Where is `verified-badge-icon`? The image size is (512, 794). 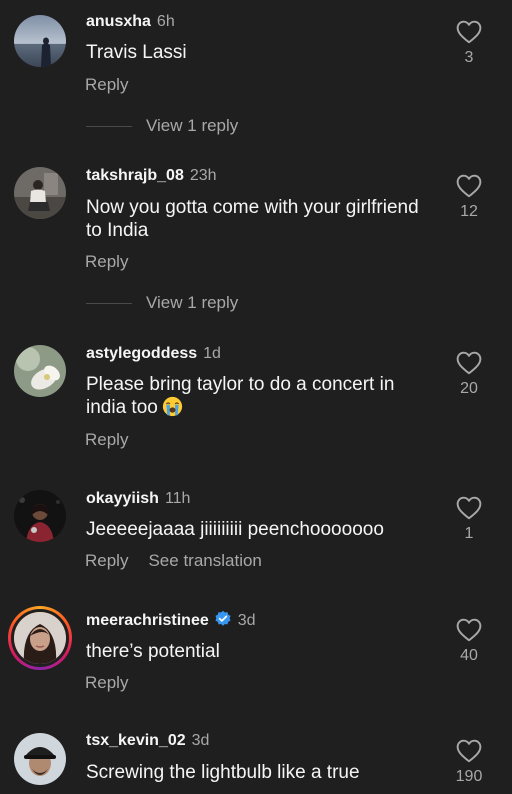 verified-badge-icon is located at coordinates (223, 618).